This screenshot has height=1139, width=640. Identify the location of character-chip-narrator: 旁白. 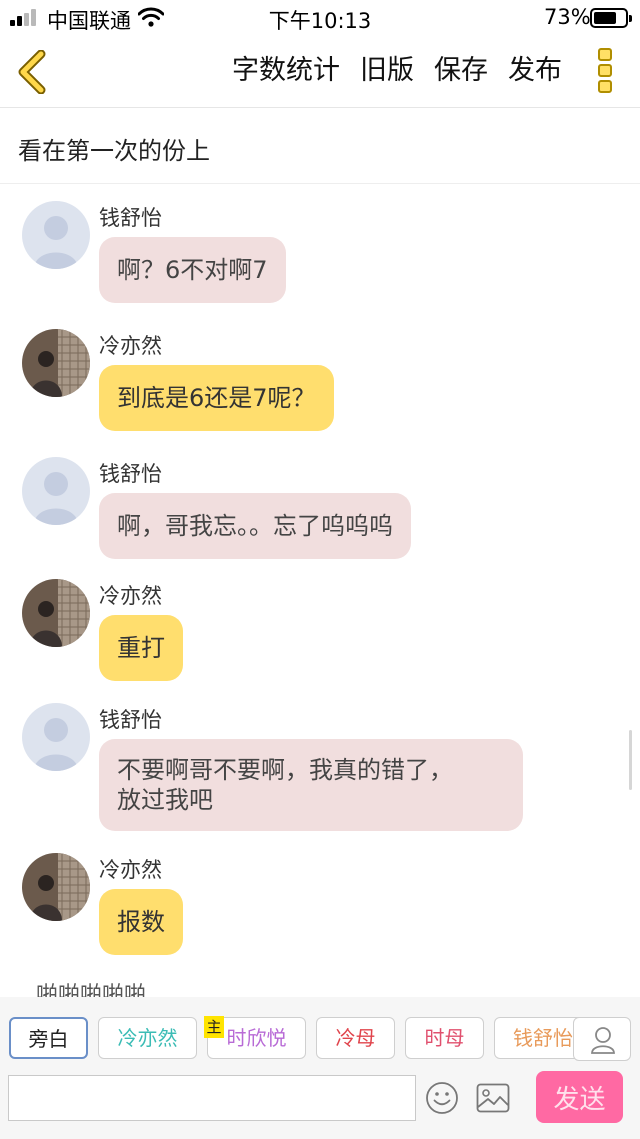
(48, 1038).